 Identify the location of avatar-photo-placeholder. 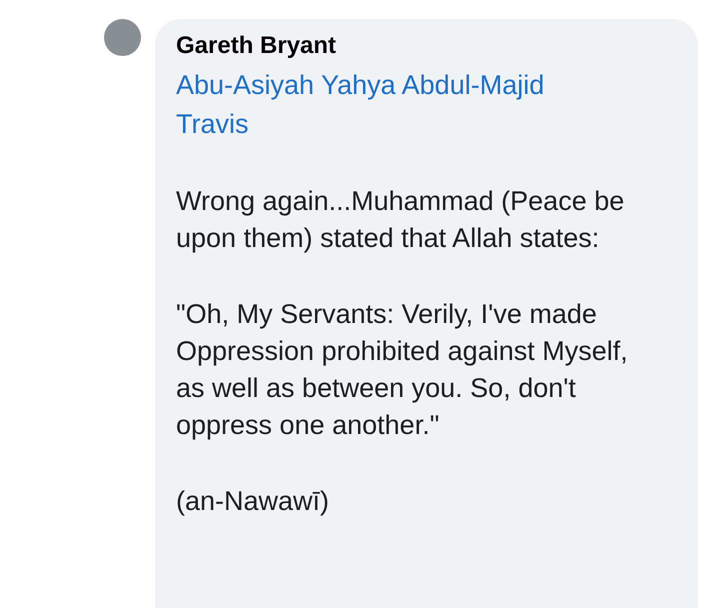
(122, 37).